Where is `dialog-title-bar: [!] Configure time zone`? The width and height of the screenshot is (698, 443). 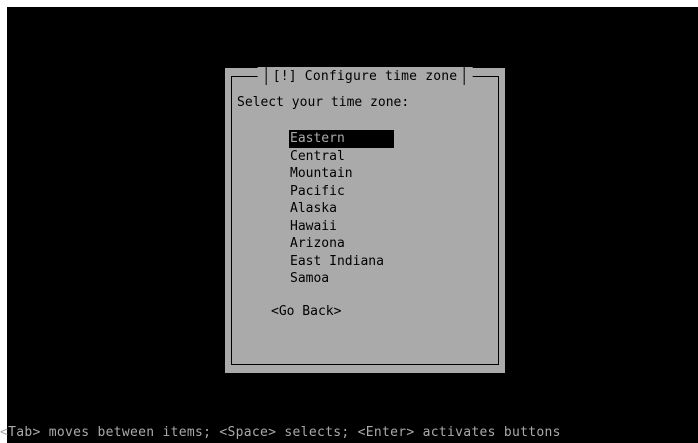 dialog-title-bar: [!] Configure time zone is located at coordinates (365, 76).